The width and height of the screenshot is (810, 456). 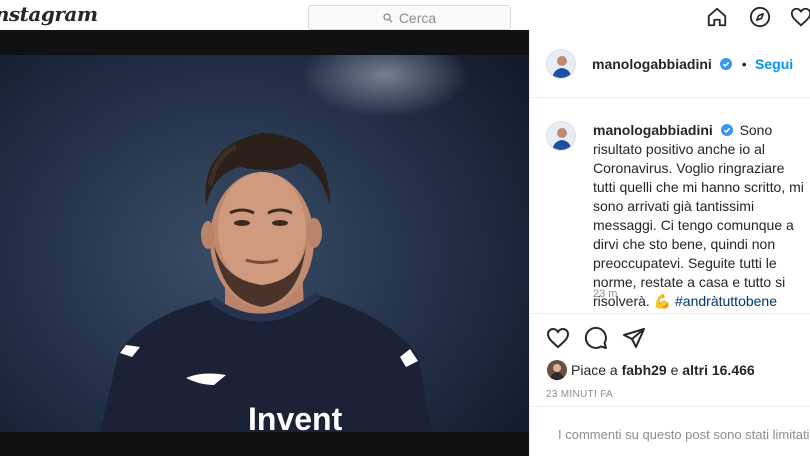 What do you see at coordinates (653, 130) in the screenshot?
I see `caption-username: manologabbiadini` at bounding box center [653, 130].